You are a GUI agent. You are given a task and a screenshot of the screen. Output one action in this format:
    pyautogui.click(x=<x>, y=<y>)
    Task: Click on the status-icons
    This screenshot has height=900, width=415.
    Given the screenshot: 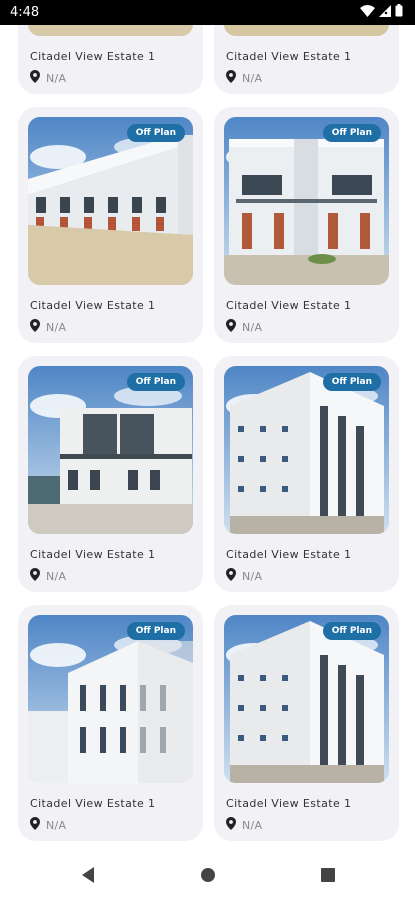 What is the action you would take?
    pyautogui.click(x=381, y=12)
    